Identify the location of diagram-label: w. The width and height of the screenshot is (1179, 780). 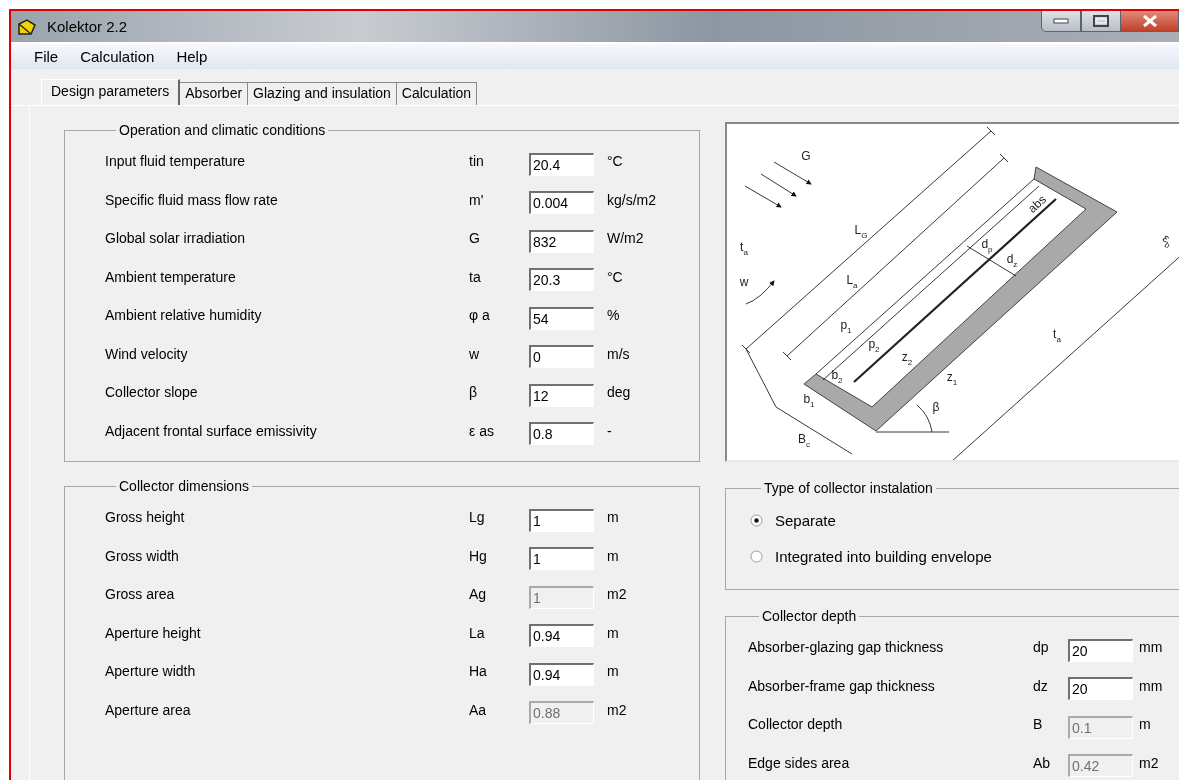
(744, 282).